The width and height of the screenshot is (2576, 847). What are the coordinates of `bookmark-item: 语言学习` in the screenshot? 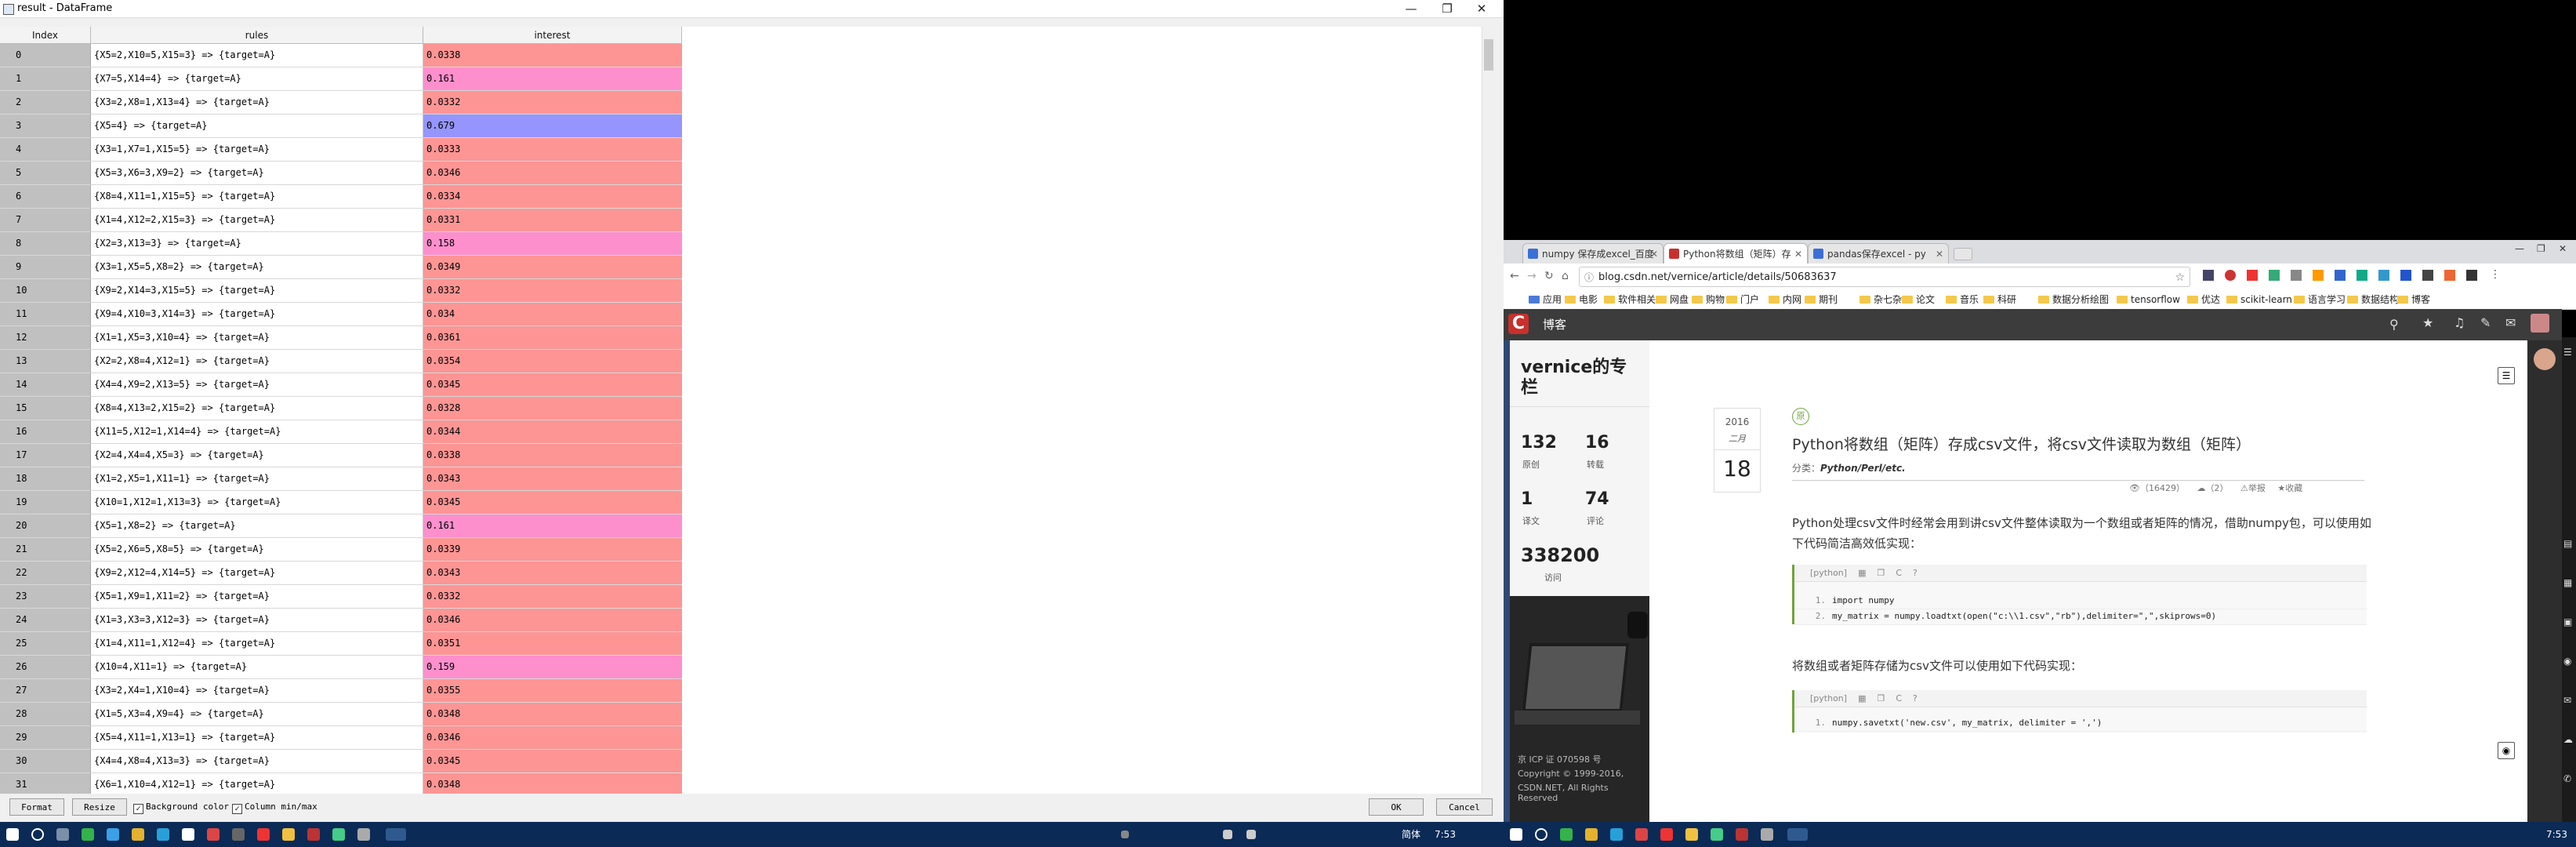 It's located at (2320, 299).